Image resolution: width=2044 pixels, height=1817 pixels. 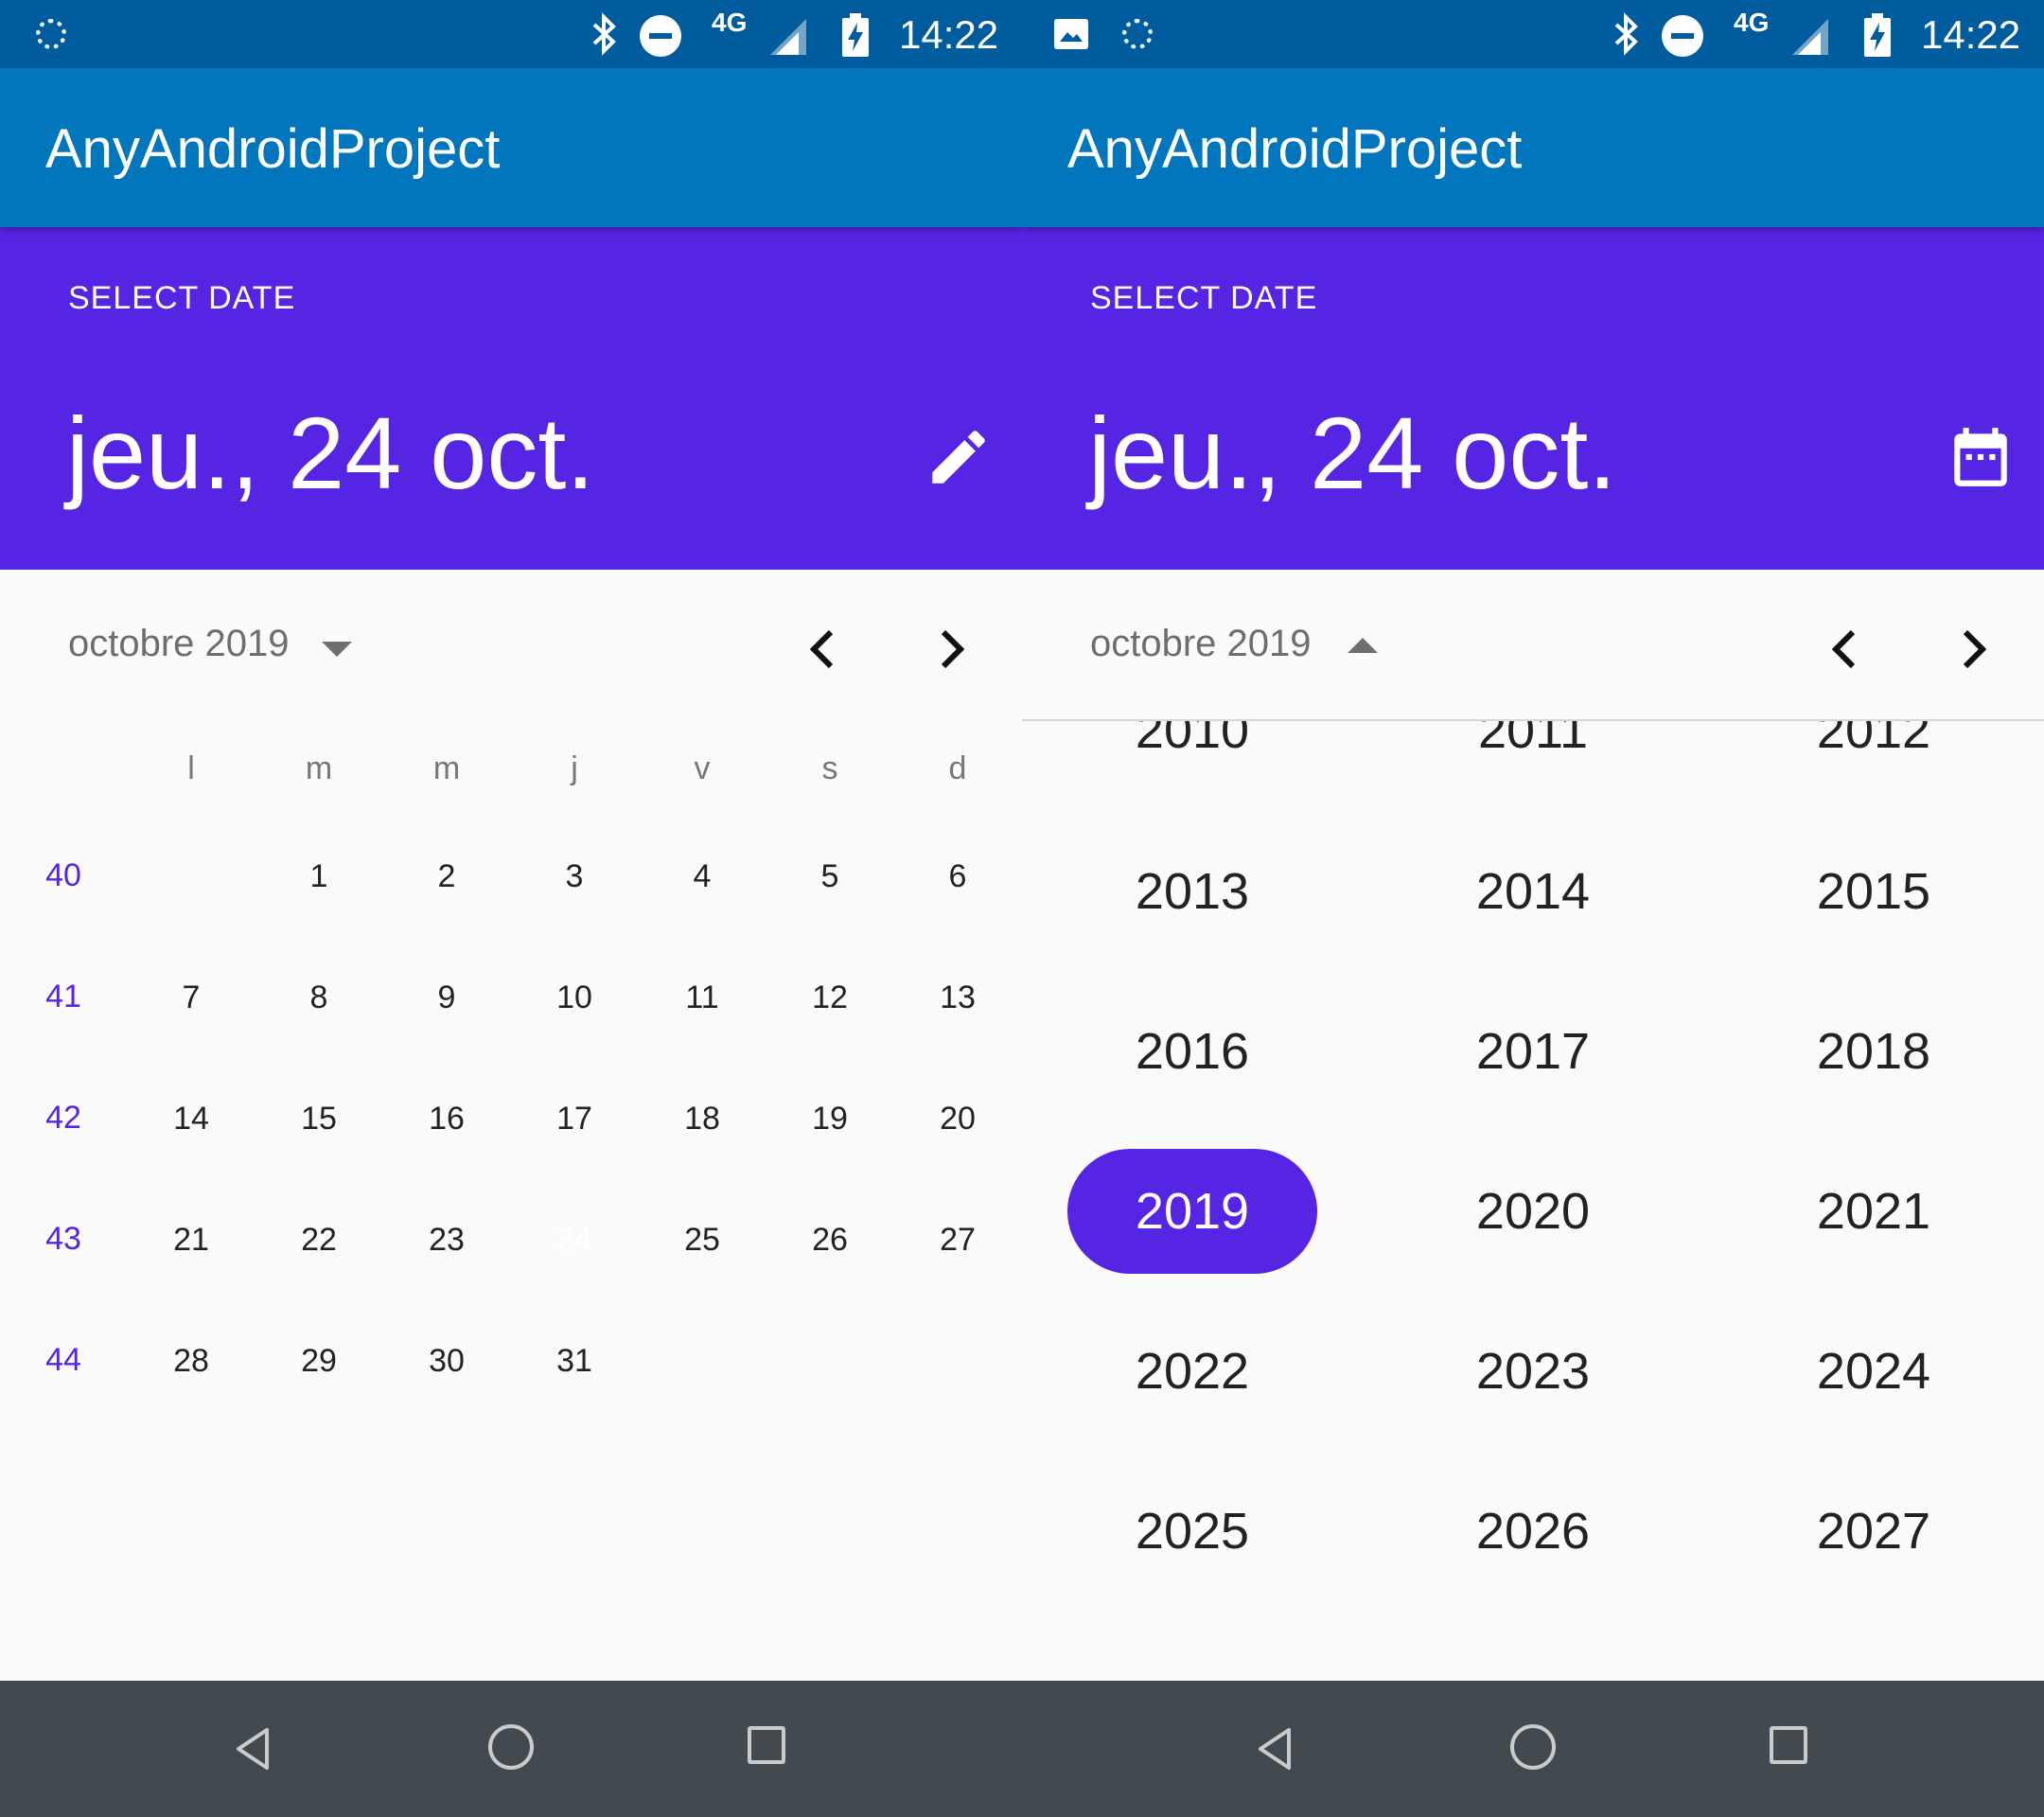 I want to click on day-cell: 3, so click(x=574, y=876).